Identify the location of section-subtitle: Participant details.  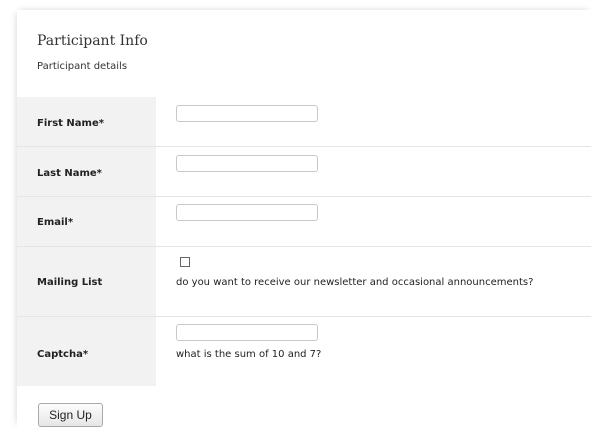
(82, 66).